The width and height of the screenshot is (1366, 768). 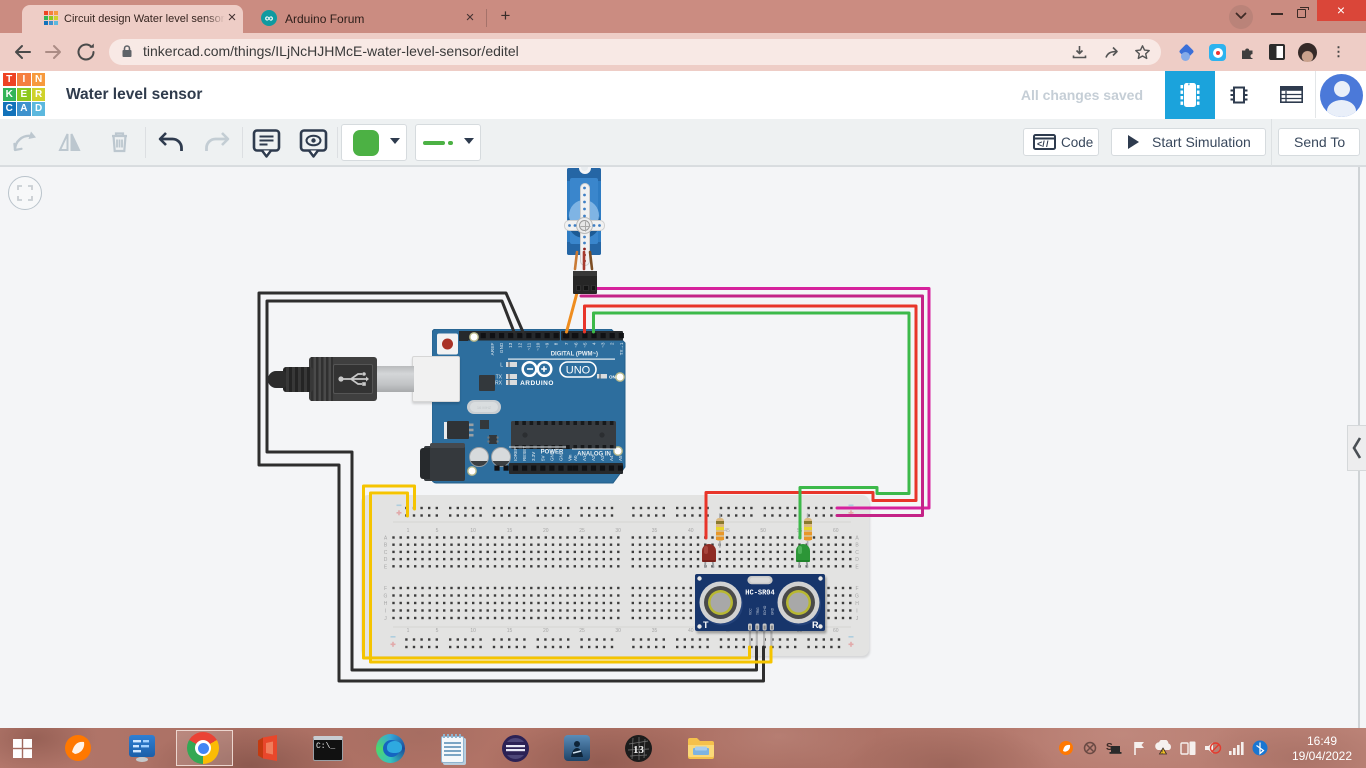 I want to click on svg-text: 13, so click(x=639, y=750).